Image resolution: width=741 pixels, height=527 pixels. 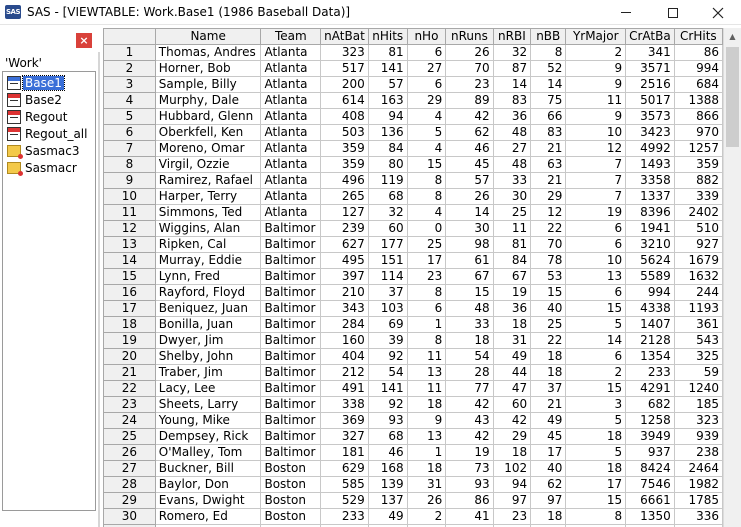 I want to click on row-number-cell: 22, so click(x=129, y=388).